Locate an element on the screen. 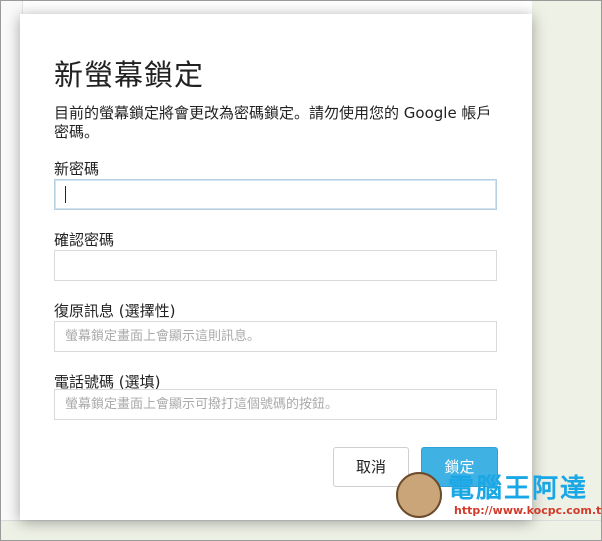  new-password-label: 新密碼 is located at coordinates (77, 169).